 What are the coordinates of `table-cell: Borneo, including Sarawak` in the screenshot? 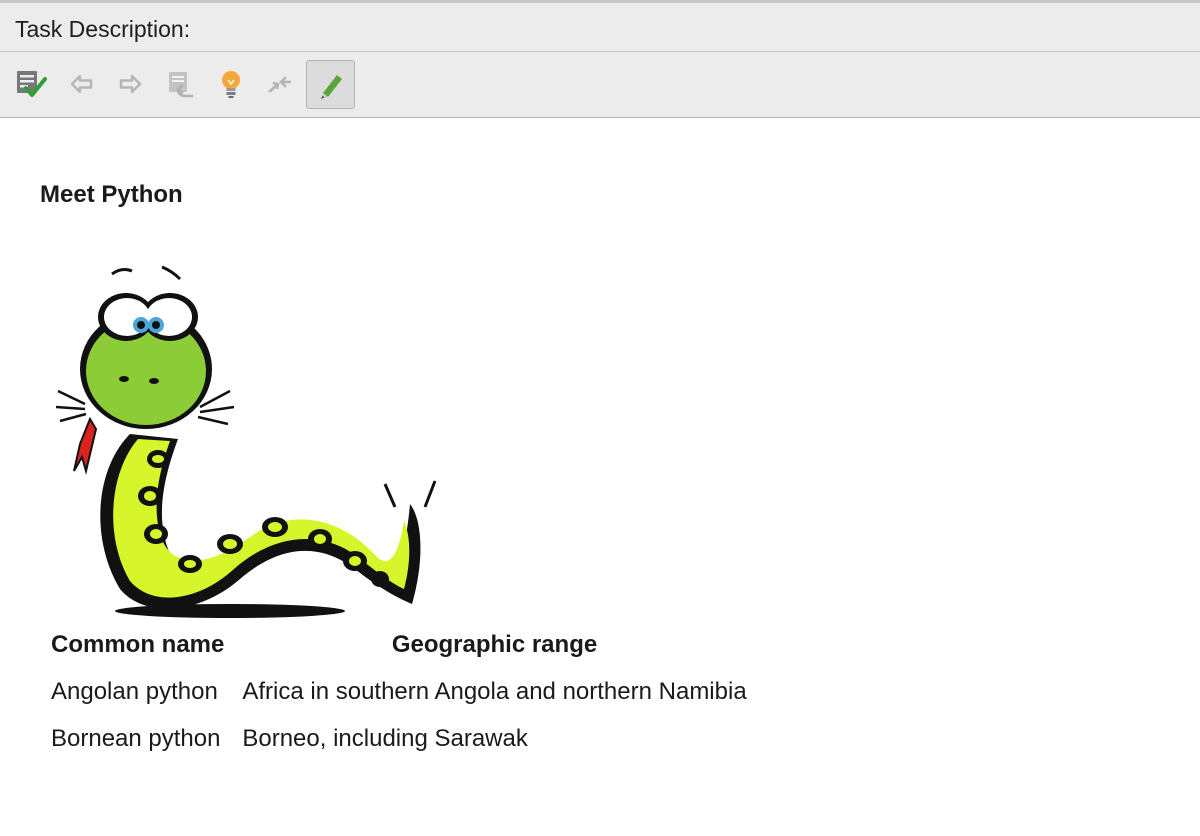 It's located at (385, 738).